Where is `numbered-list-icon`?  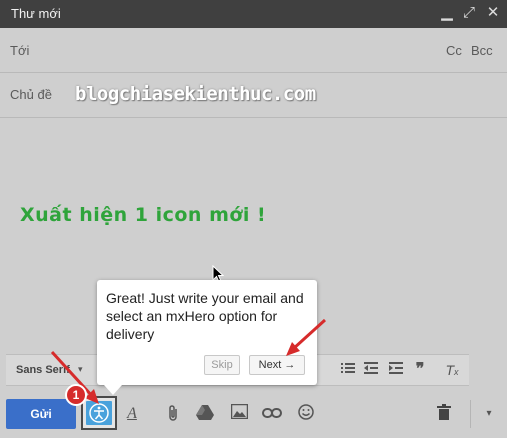 numbered-list-icon is located at coordinates (348, 370).